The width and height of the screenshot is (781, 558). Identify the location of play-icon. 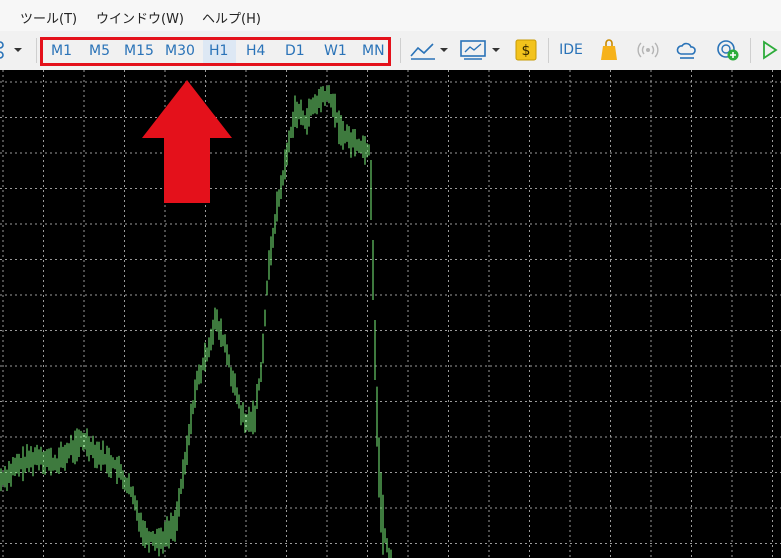
(769, 50).